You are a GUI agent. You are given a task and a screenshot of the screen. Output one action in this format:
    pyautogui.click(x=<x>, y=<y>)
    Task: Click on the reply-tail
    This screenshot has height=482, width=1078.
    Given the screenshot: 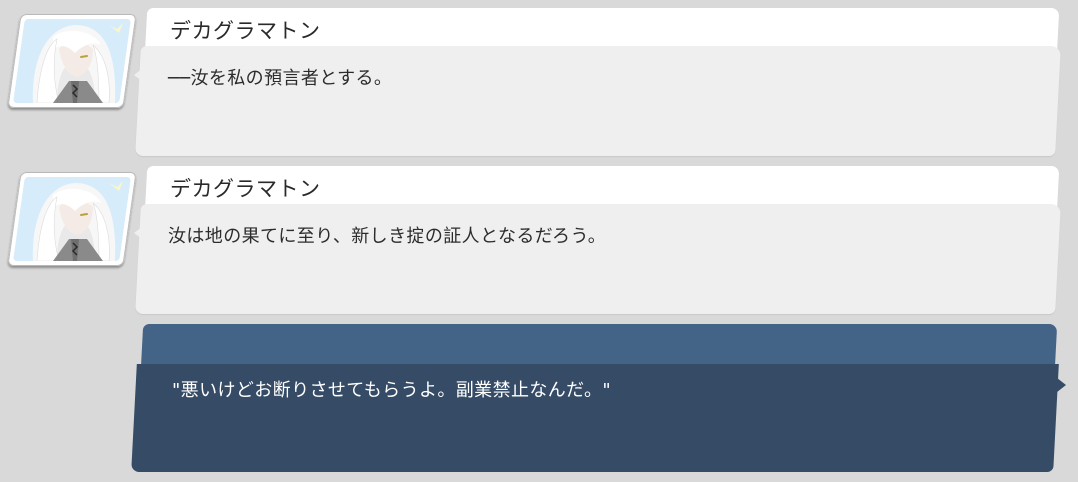 What is the action you would take?
    pyautogui.click(x=1059, y=385)
    